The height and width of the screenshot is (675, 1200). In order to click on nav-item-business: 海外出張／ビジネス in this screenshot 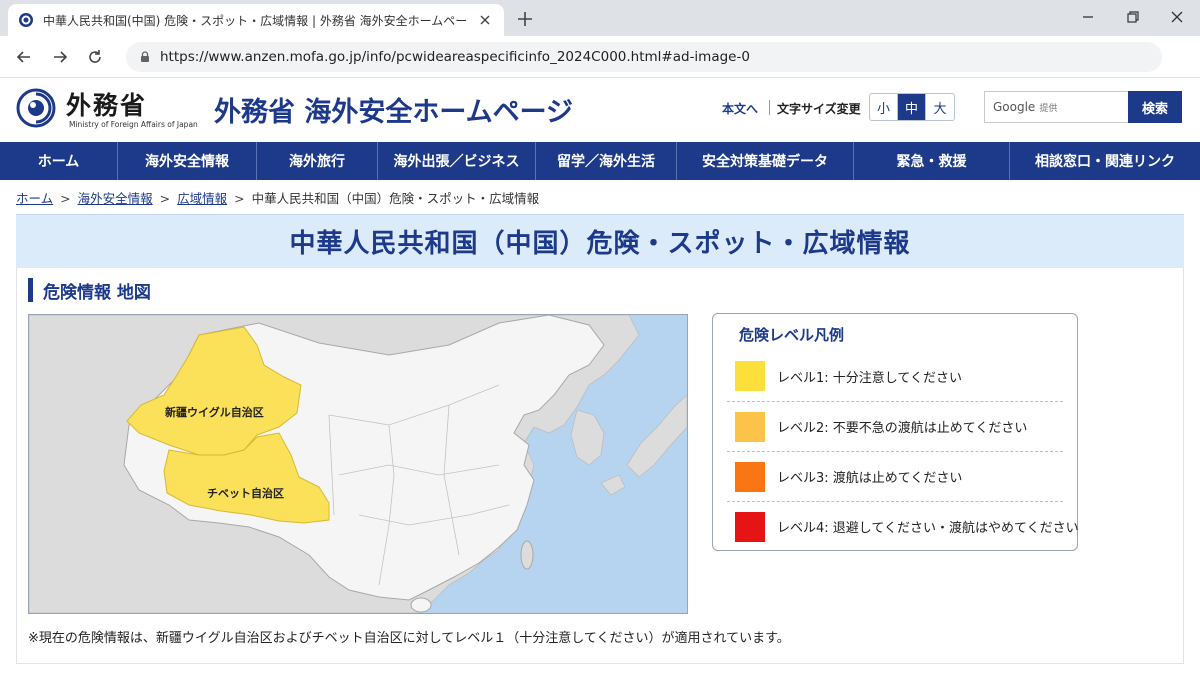, I will do `click(457, 161)`.